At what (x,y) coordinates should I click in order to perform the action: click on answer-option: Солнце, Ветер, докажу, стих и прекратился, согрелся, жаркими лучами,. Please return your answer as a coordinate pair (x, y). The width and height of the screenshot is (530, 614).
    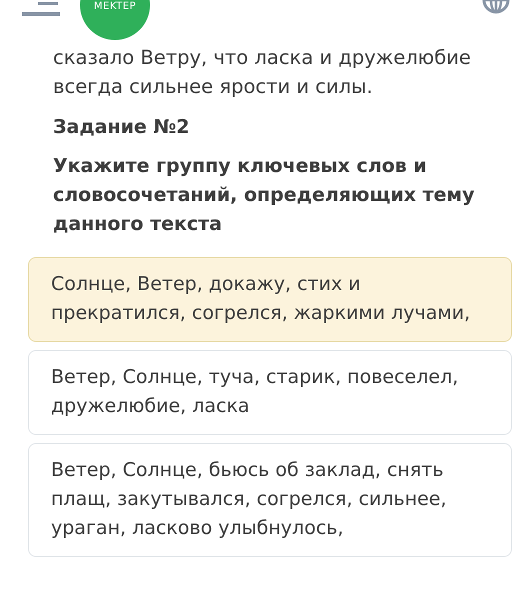
    Looking at the image, I should click on (270, 299).